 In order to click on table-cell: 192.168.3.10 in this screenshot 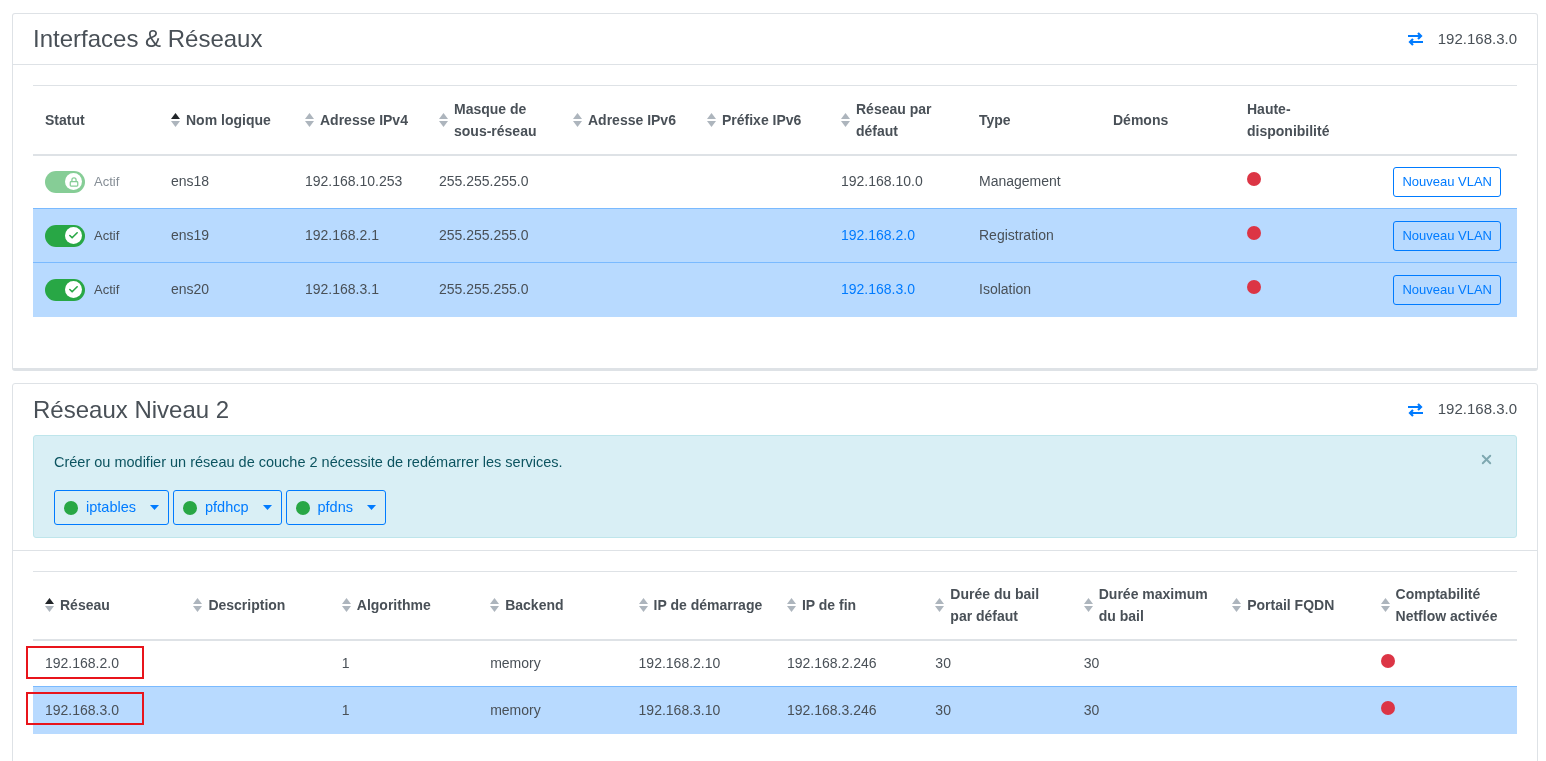, I will do `click(679, 709)`.